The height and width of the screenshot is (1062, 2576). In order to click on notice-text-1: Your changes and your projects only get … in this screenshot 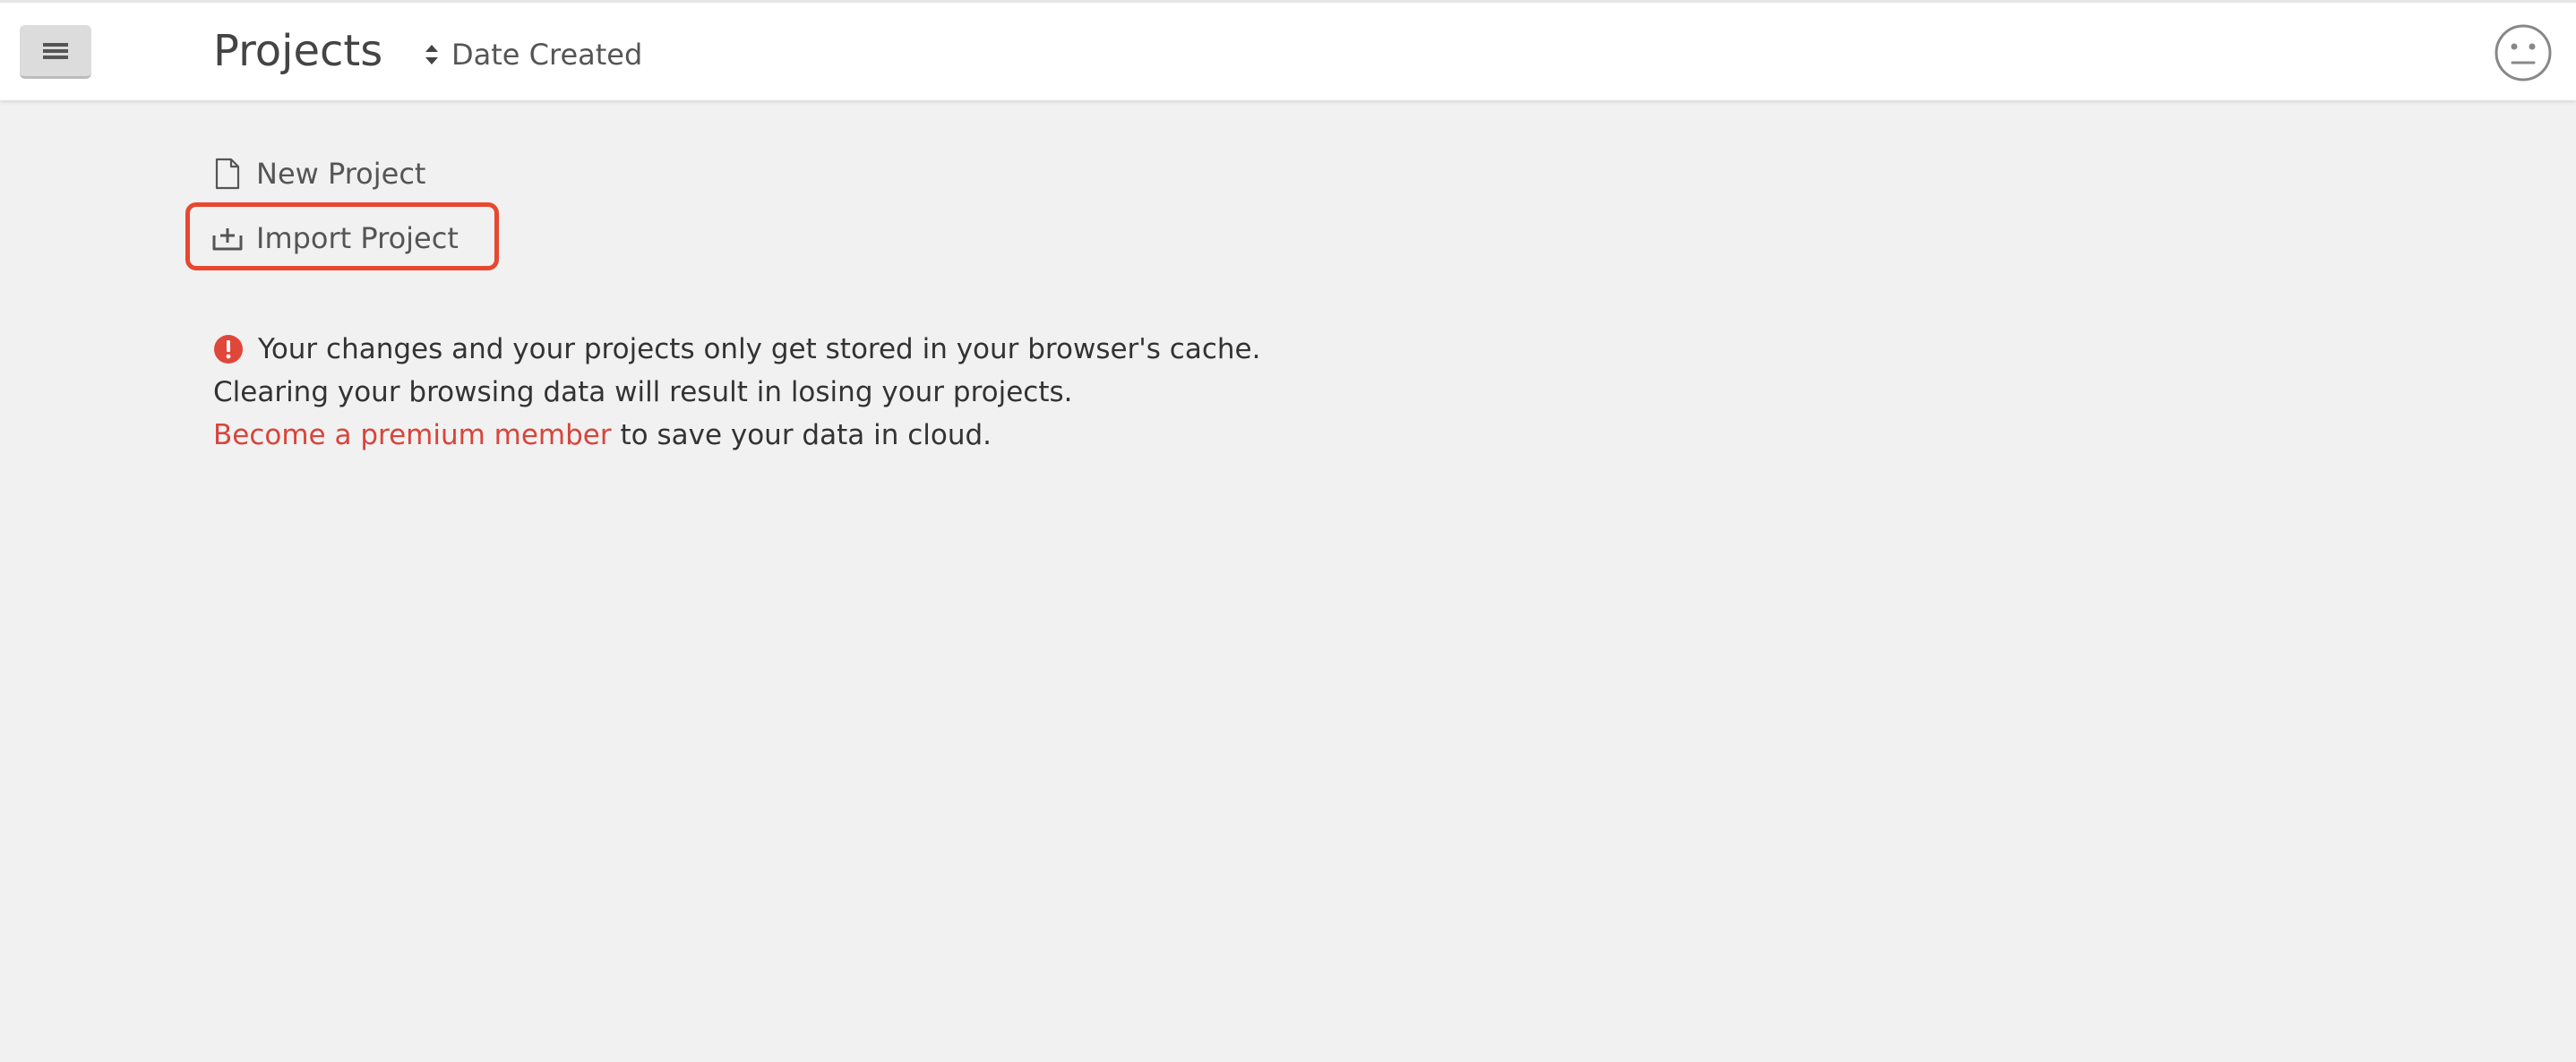, I will do `click(759, 349)`.